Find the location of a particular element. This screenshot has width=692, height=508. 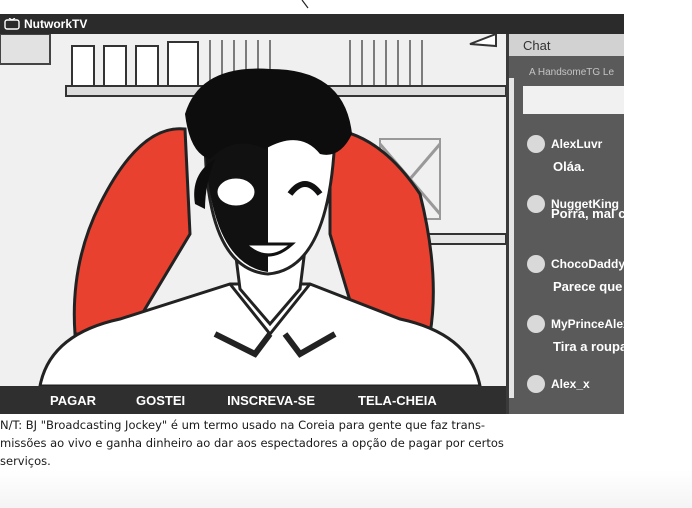

chat-username: Alex_x is located at coordinates (570, 384).